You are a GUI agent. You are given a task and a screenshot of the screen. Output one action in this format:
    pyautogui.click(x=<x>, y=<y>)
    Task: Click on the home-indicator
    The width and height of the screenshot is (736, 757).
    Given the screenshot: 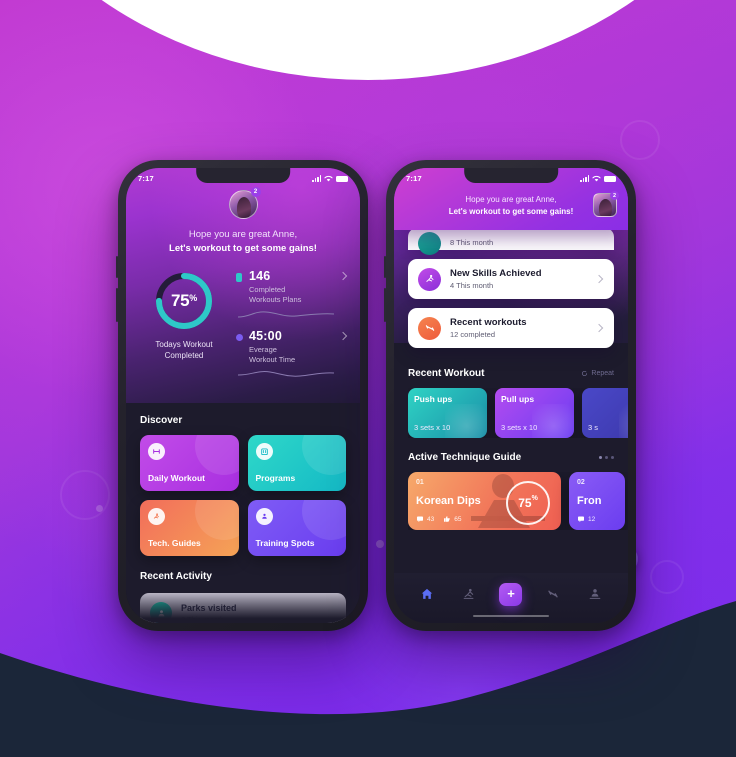 What is the action you would take?
    pyautogui.click(x=511, y=615)
    